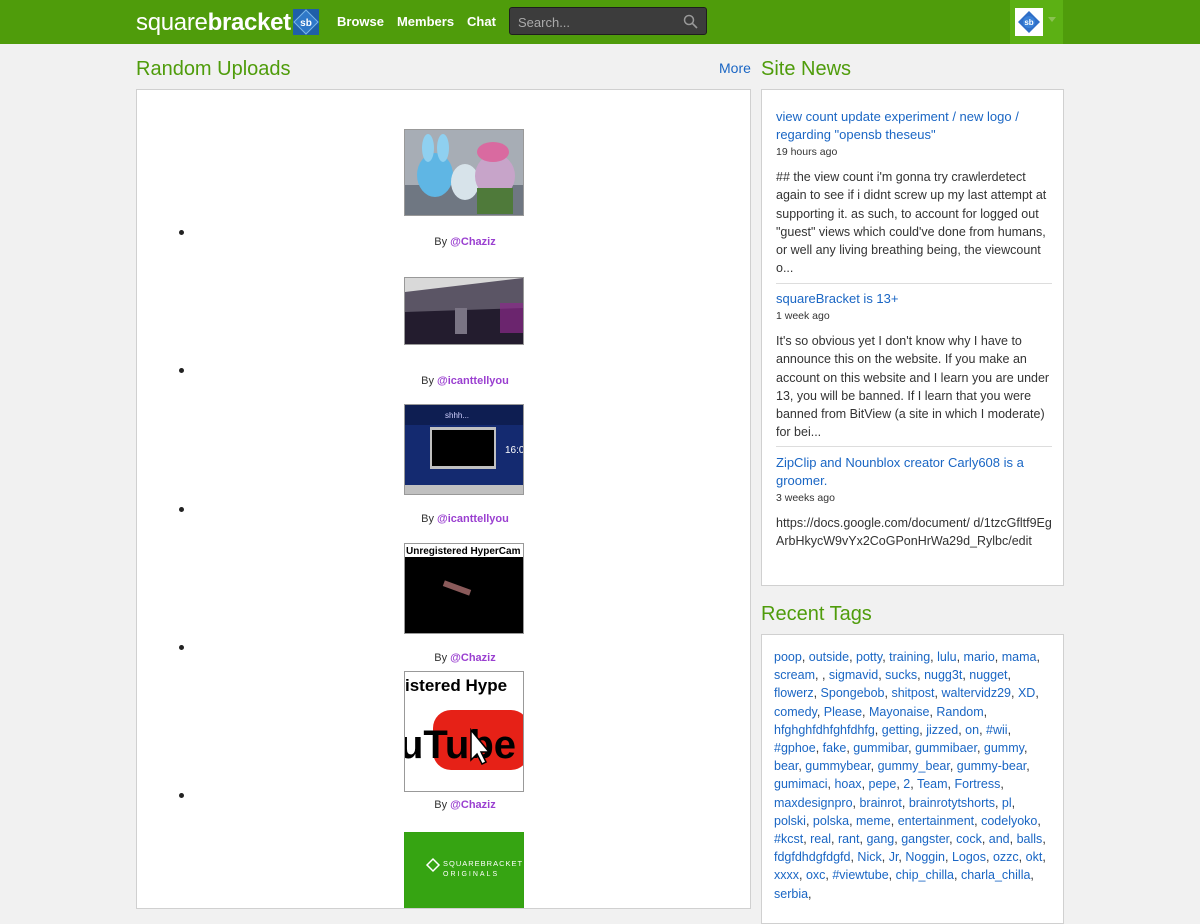  What do you see at coordinates (464, 449) in the screenshot?
I see `video-thumbnail: shhh... 16:00` at bounding box center [464, 449].